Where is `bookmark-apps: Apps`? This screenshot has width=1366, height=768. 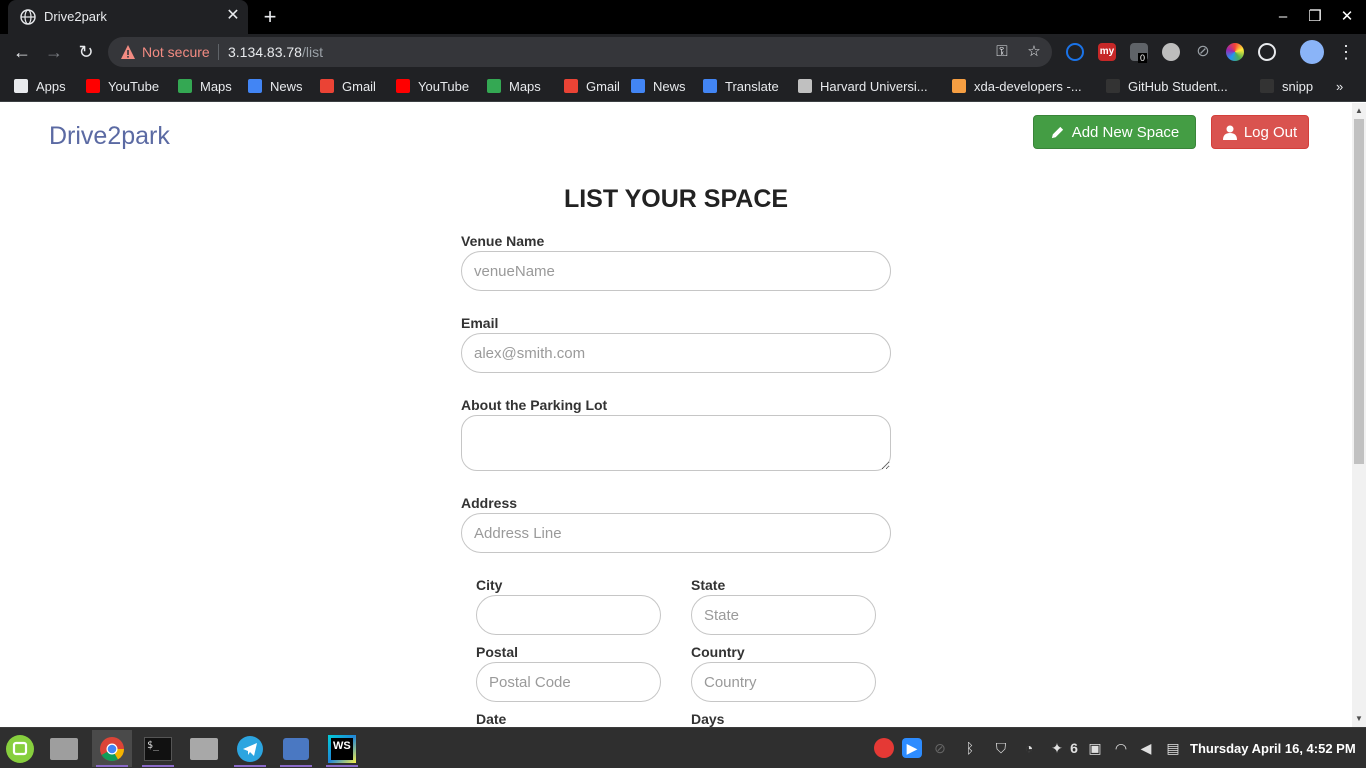
bookmark-apps: Apps is located at coordinates (40, 86).